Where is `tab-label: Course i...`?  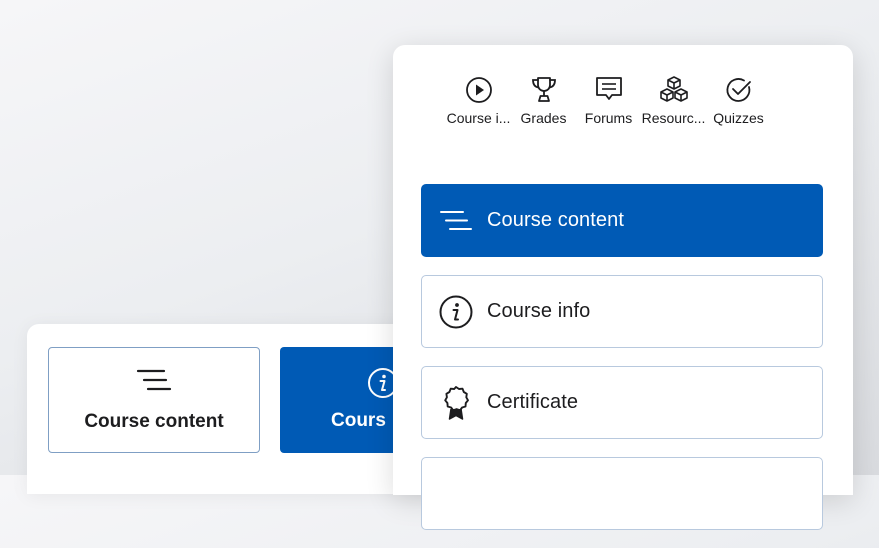 tab-label: Course i... is located at coordinates (478, 118).